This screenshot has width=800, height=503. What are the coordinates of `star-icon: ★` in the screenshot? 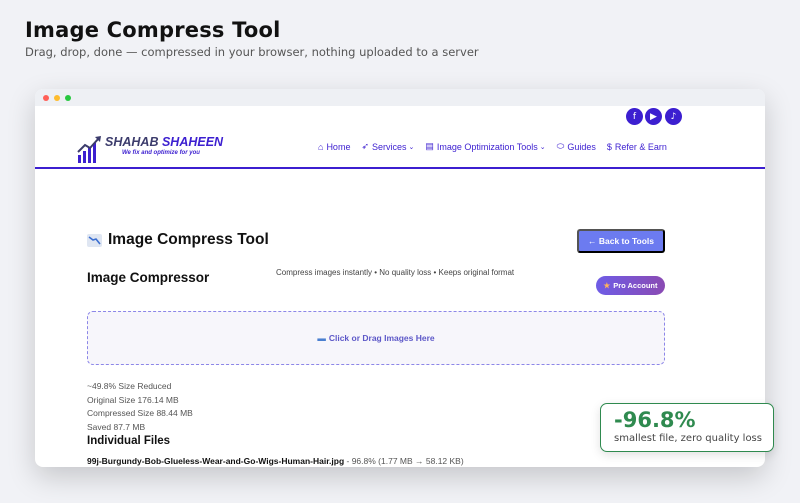 It's located at (607, 285).